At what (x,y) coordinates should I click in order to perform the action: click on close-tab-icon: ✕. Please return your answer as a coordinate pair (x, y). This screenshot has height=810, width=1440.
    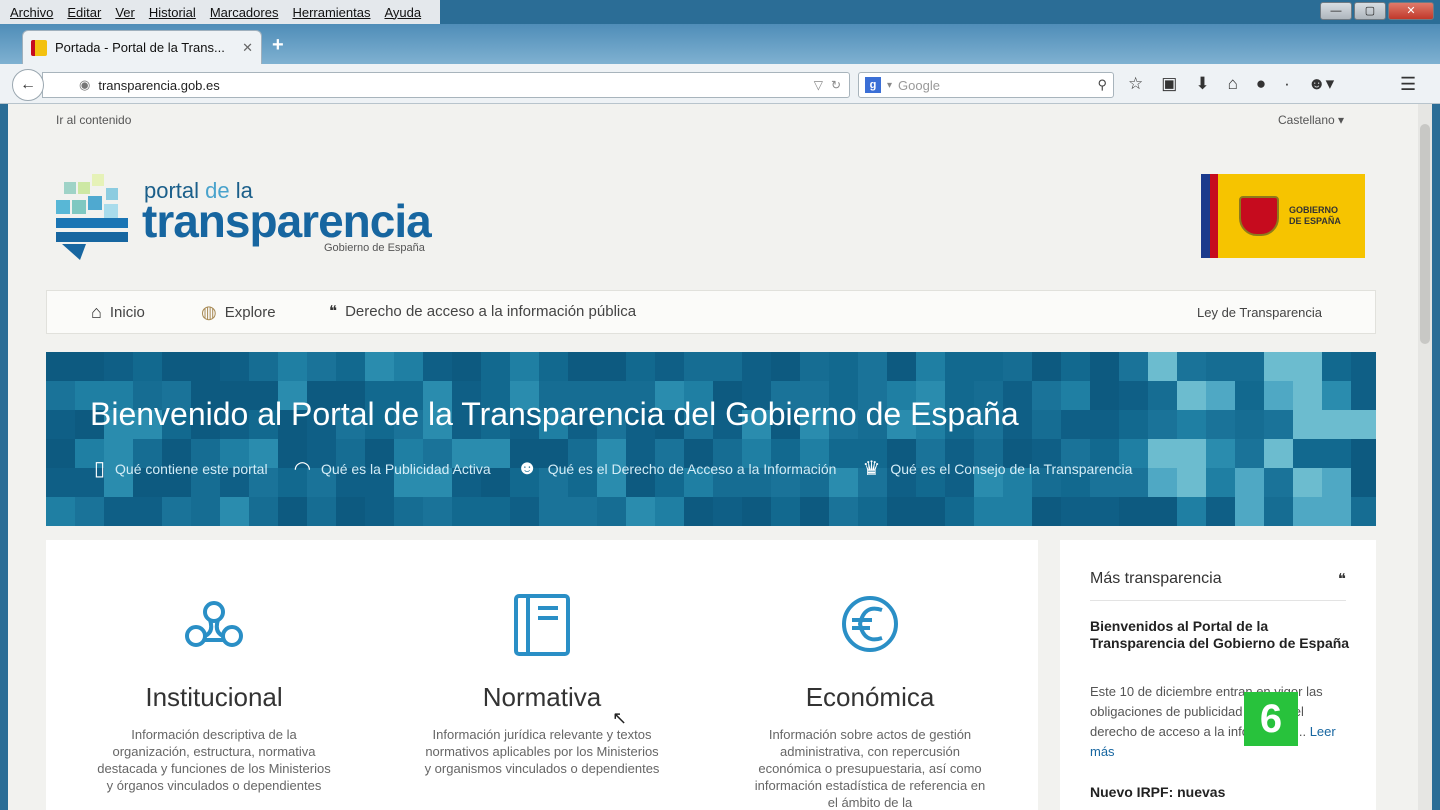
    Looking at the image, I should click on (247, 48).